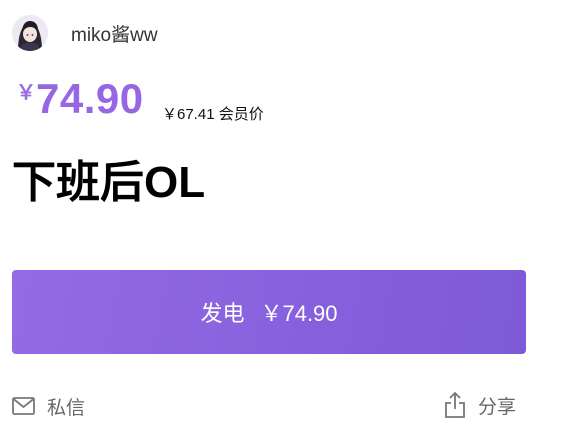  What do you see at coordinates (109, 182) in the screenshot?
I see `product-title: 下班后OL` at bounding box center [109, 182].